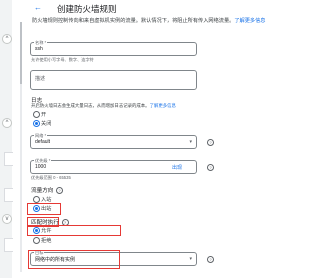 This screenshot has height=278, width=320. Describe the element at coordinates (36, 199) in the screenshot. I see `direction-ingress-radio` at that location.